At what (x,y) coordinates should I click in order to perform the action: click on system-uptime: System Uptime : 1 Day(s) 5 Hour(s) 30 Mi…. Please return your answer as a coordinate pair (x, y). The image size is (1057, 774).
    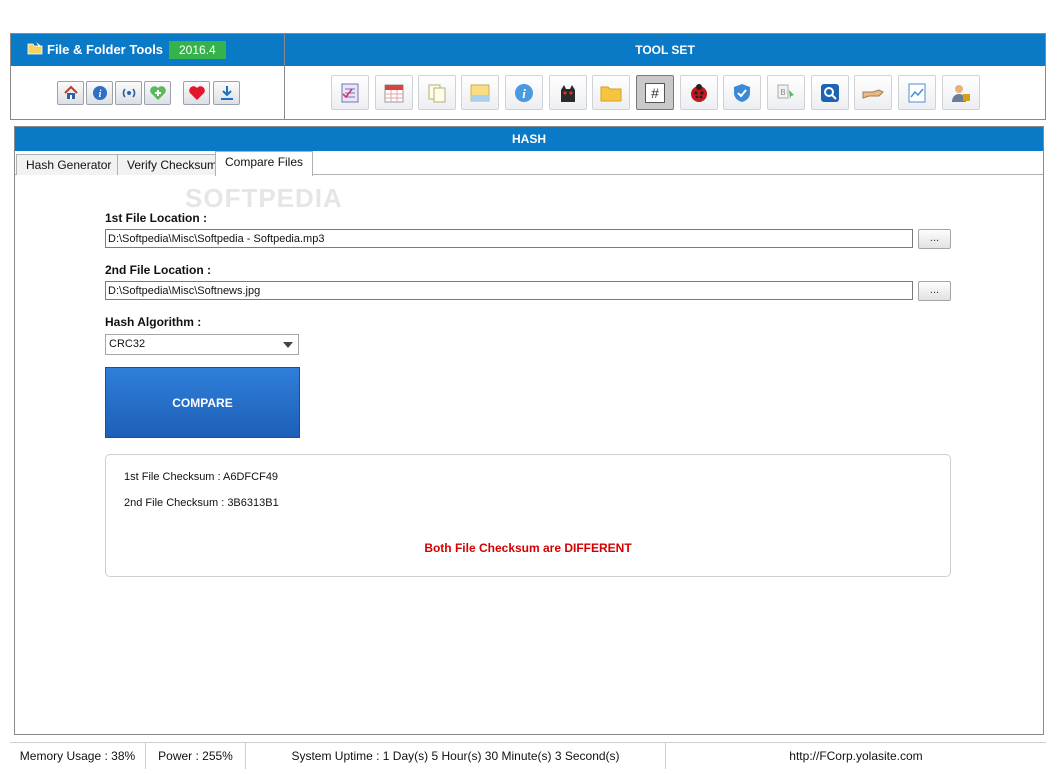
    Looking at the image, I should click on (456, 756).